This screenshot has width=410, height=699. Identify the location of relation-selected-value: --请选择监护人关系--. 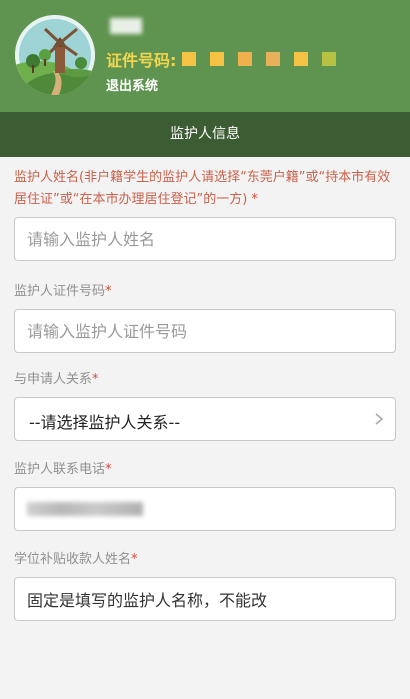
(105, 422).